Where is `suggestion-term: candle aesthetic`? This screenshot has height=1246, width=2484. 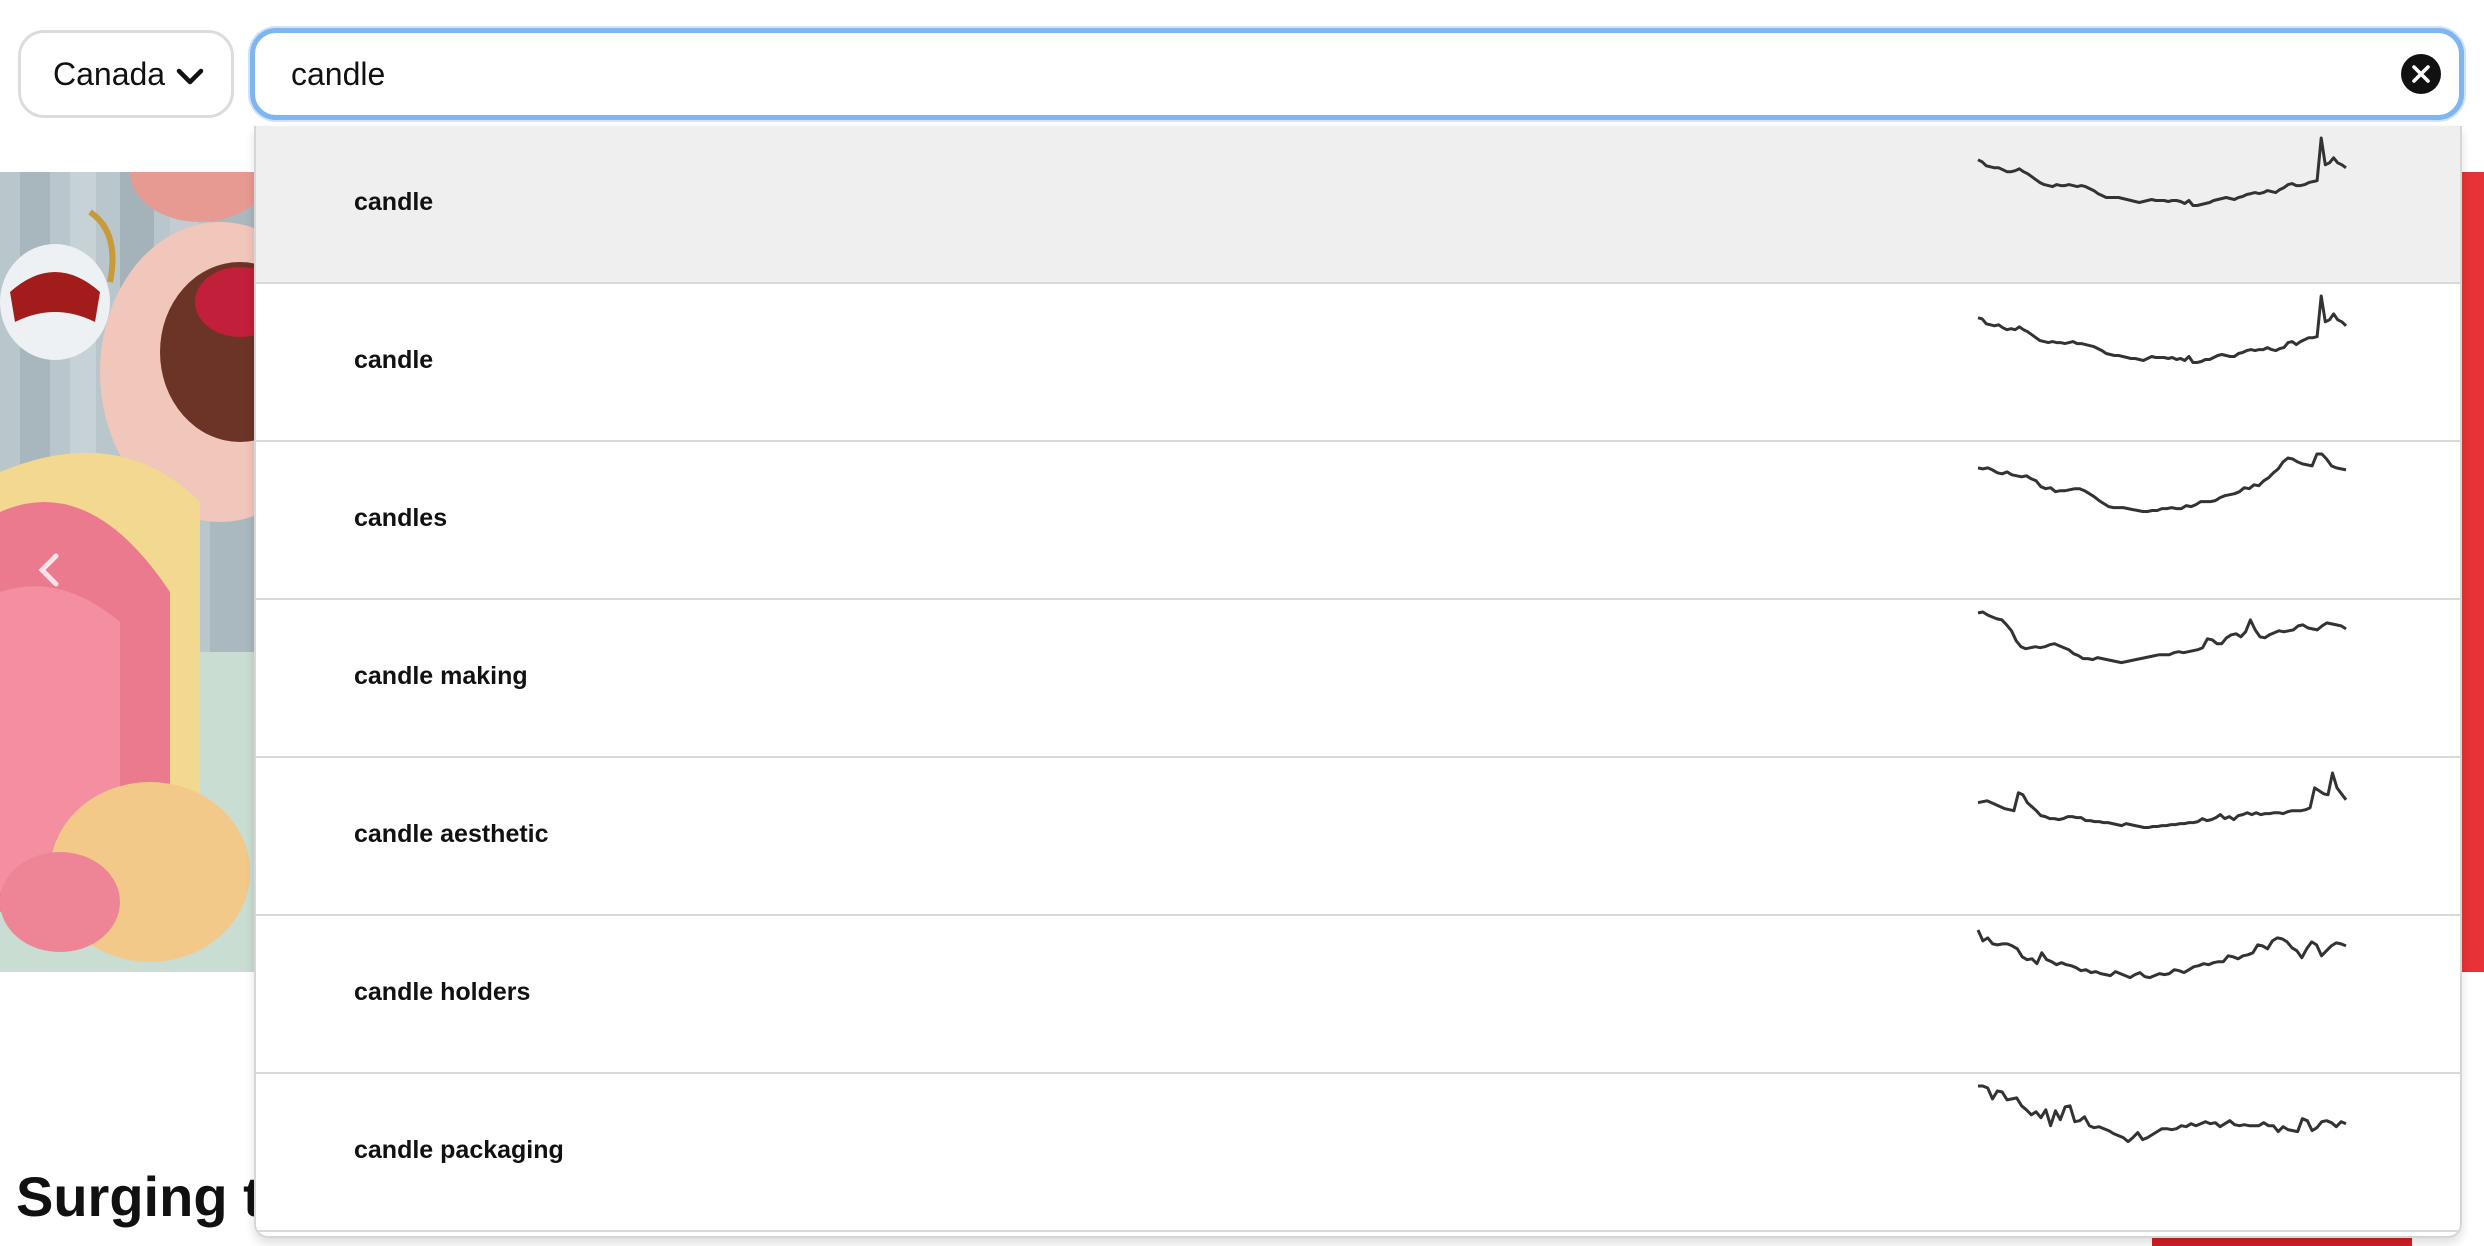
suggestion-term: candle aesthetic is located at coordinates (451, 834).